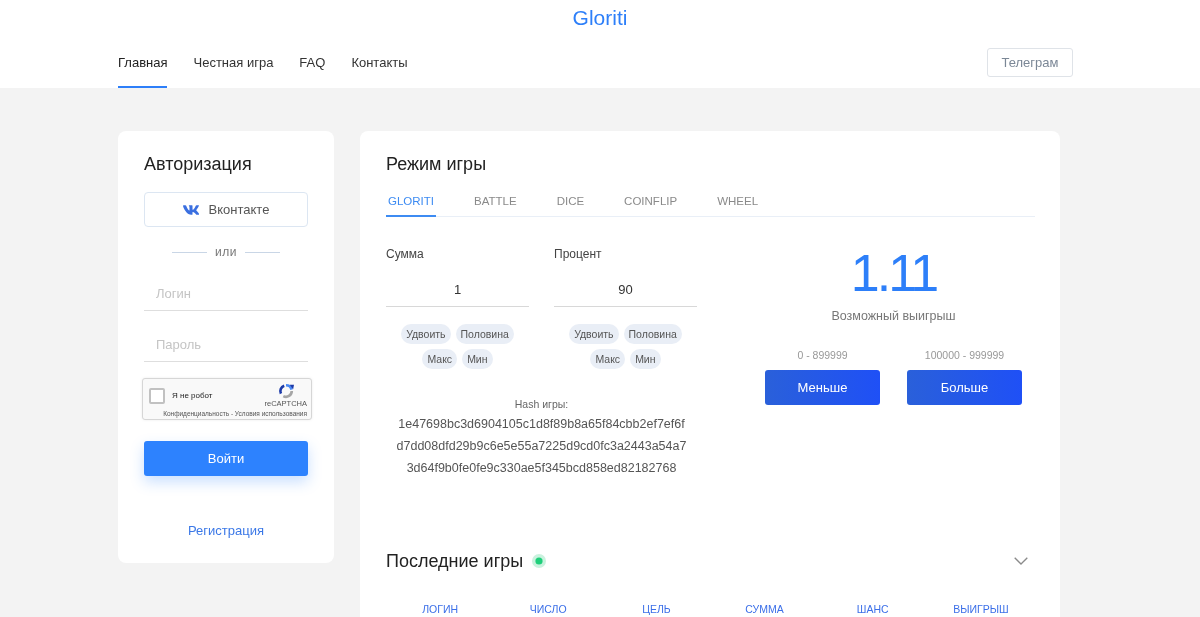 This screenshot has width=1200, height=617. Describe the element at coordinates (455, 561) in the screenshot. I see `section-title: Последние игры` at that location.